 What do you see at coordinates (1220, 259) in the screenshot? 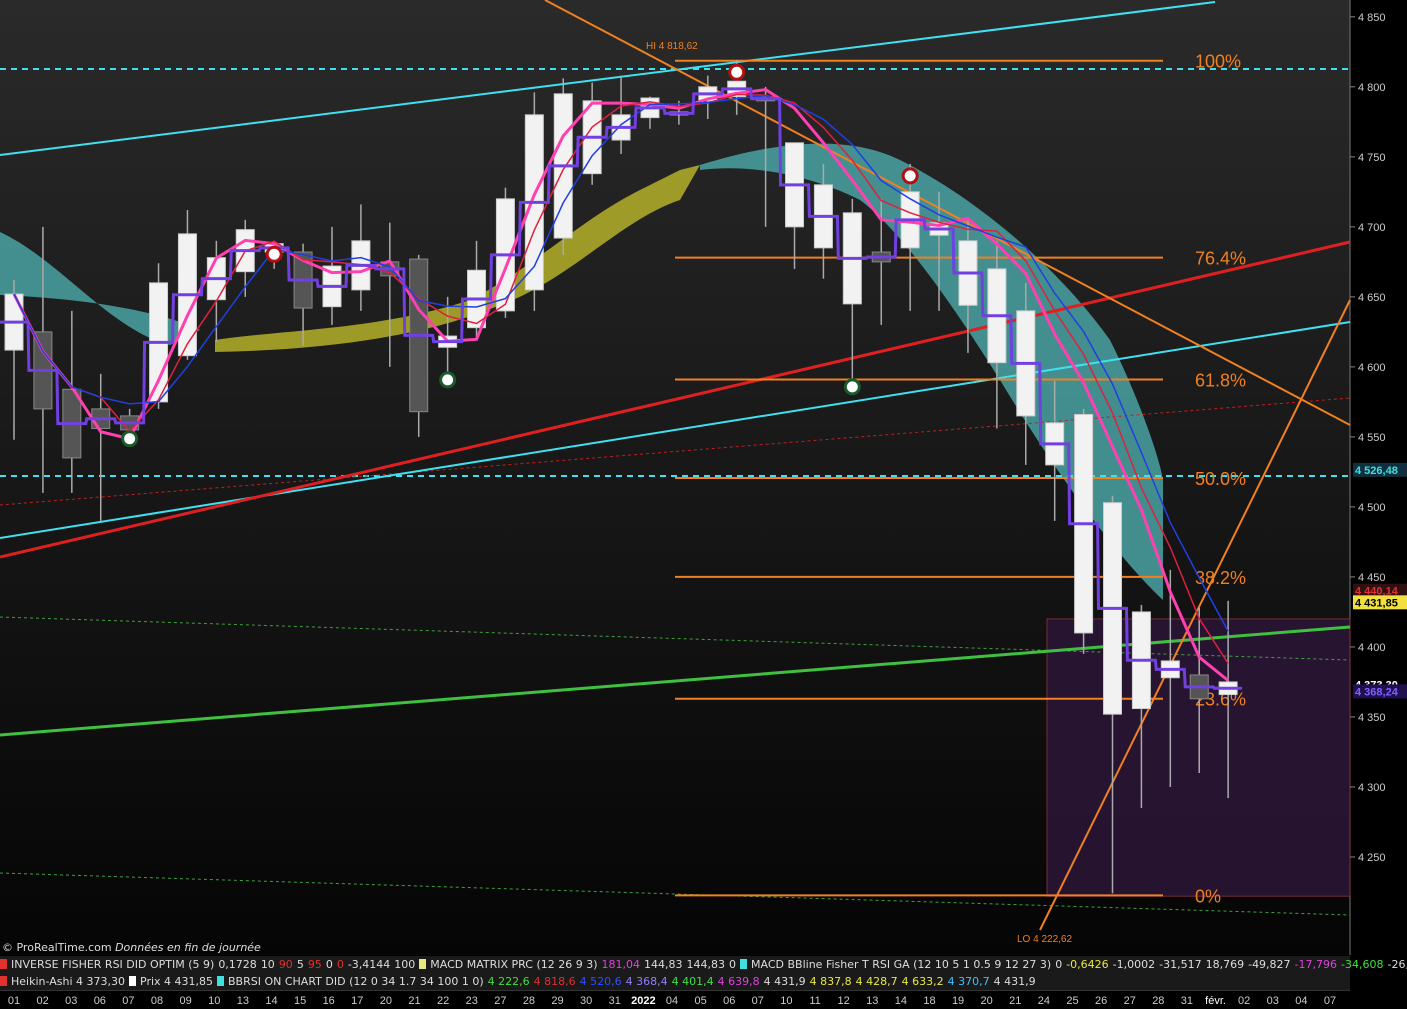
I see `fib-label: 76.4%` at bounding box center [1220, 259].